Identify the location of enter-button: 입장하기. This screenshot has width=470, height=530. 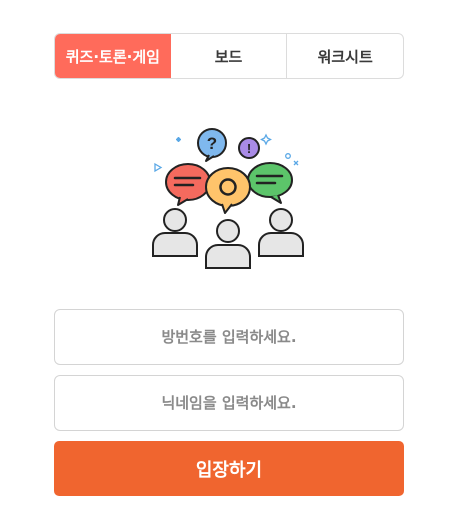
(229, 468).